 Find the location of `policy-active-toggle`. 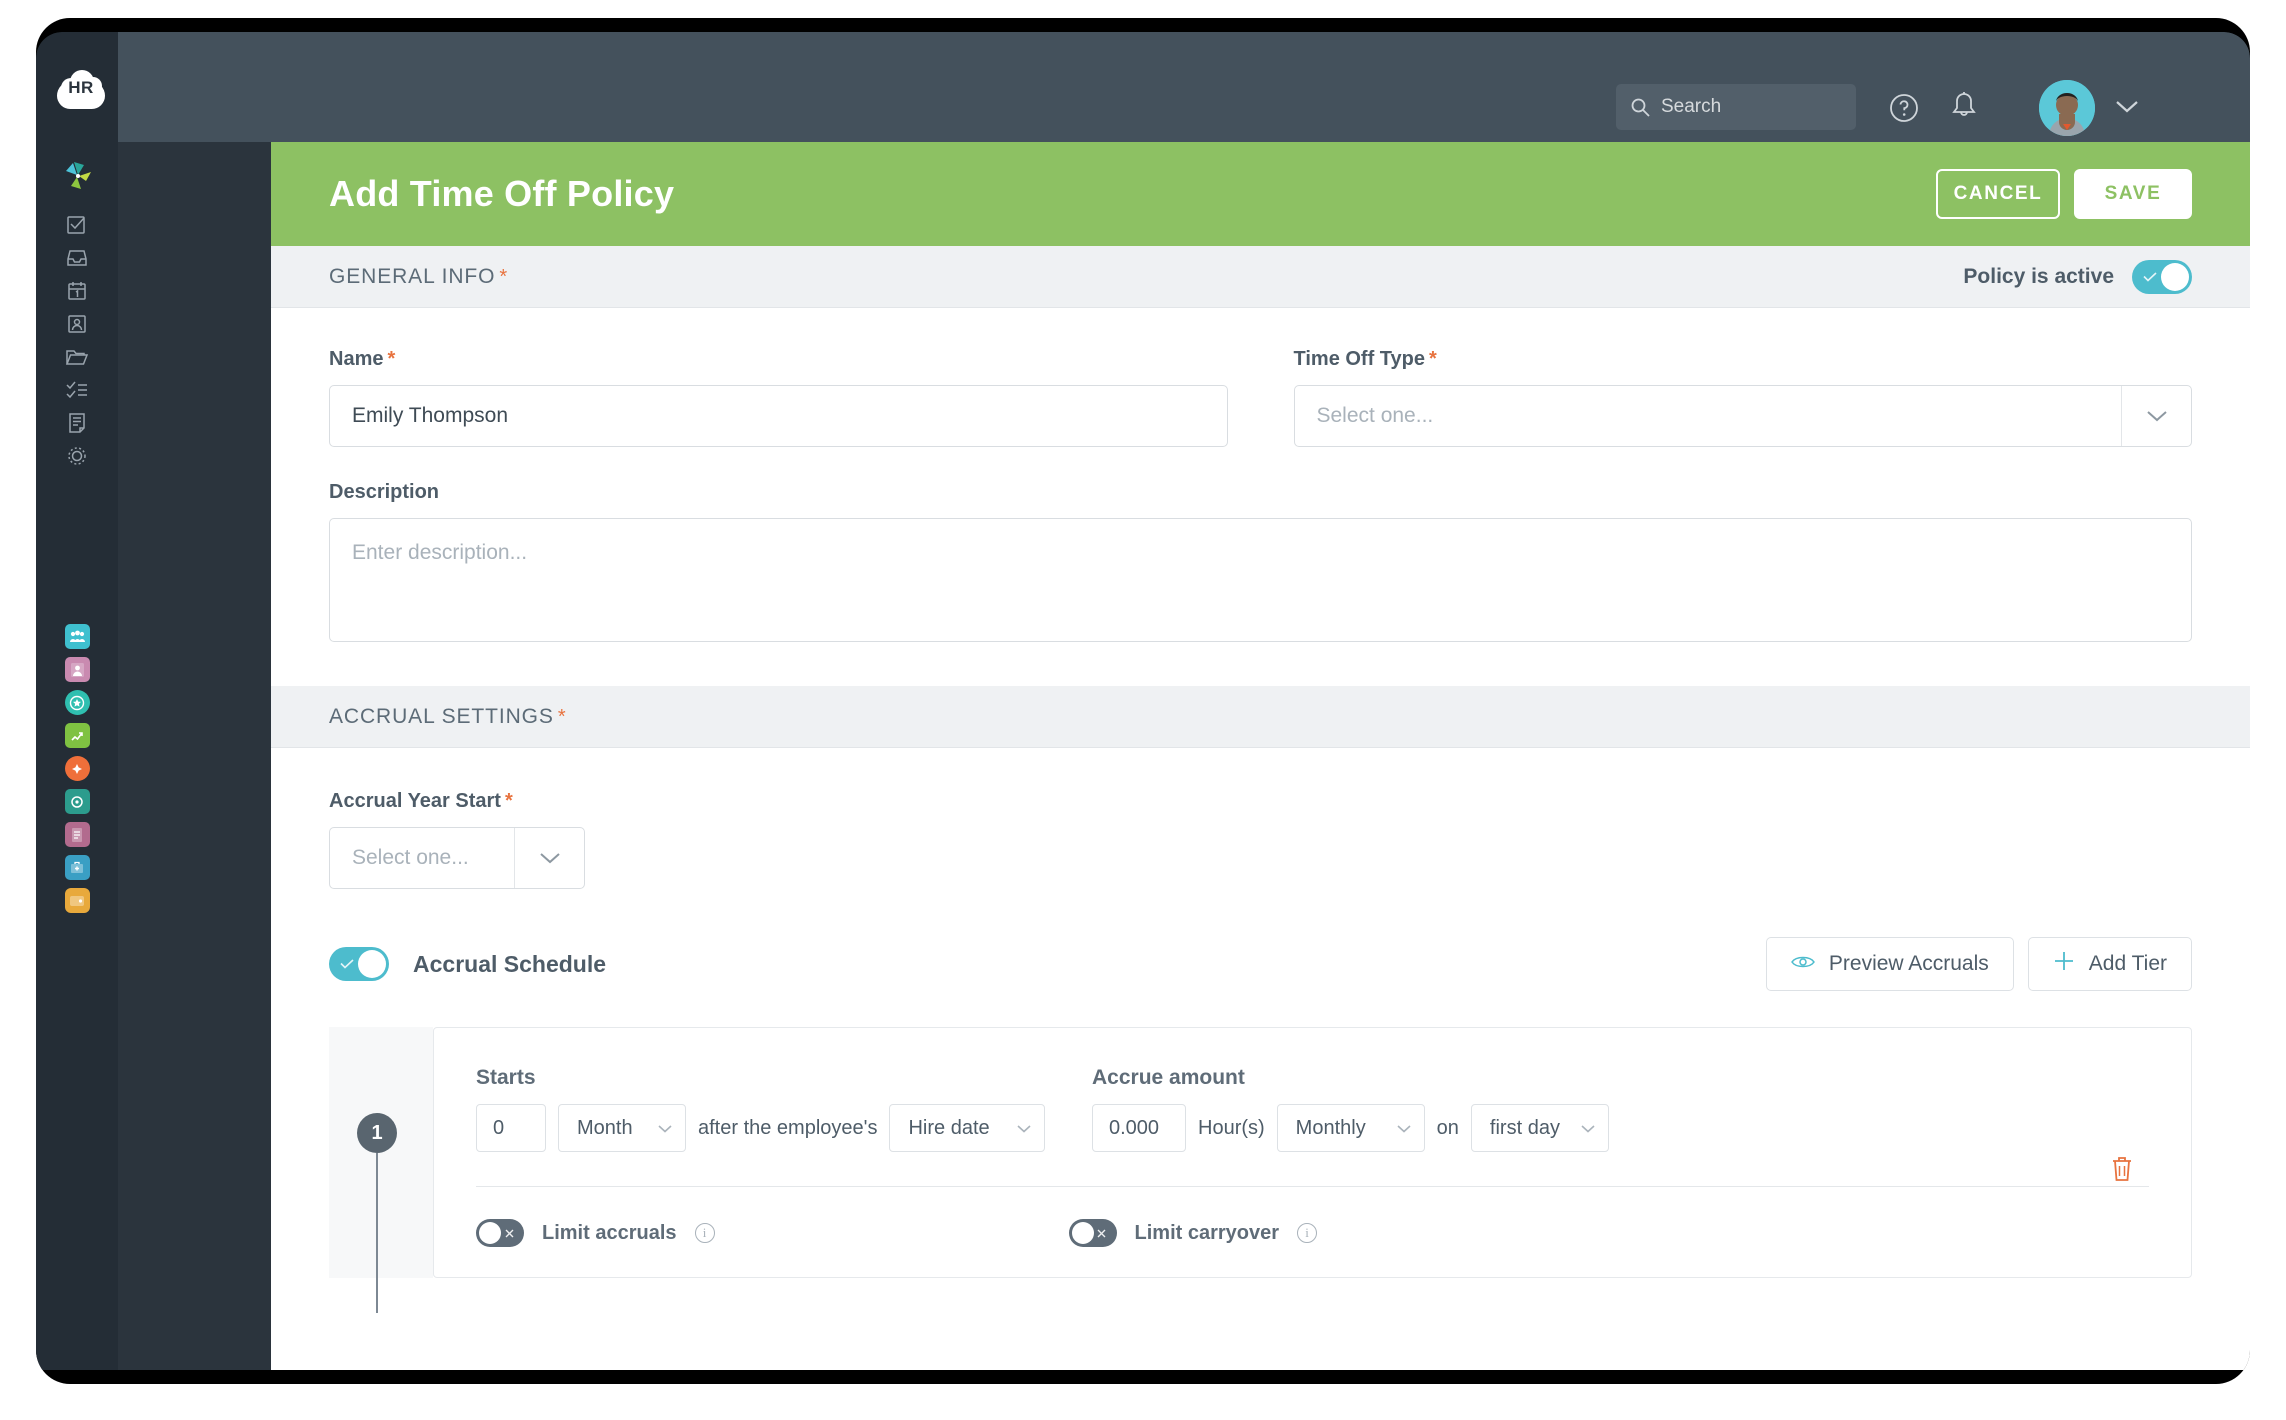

policy-active-toggle is located at coordinates (2162, 276).